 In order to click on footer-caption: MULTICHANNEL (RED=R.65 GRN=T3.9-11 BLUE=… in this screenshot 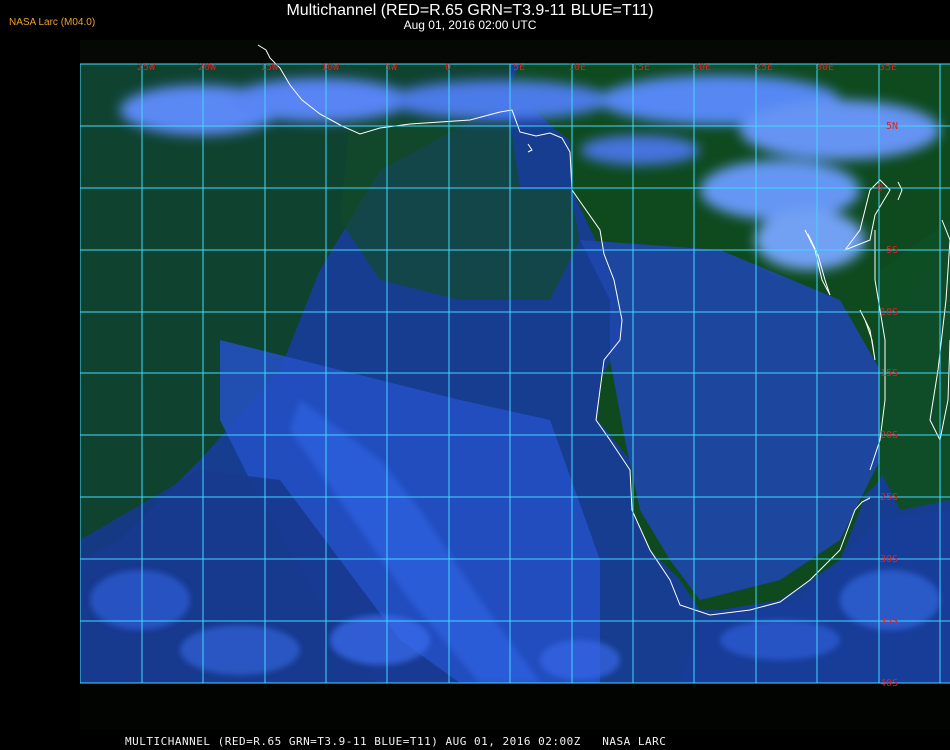, I will do `click(396, 741)`.